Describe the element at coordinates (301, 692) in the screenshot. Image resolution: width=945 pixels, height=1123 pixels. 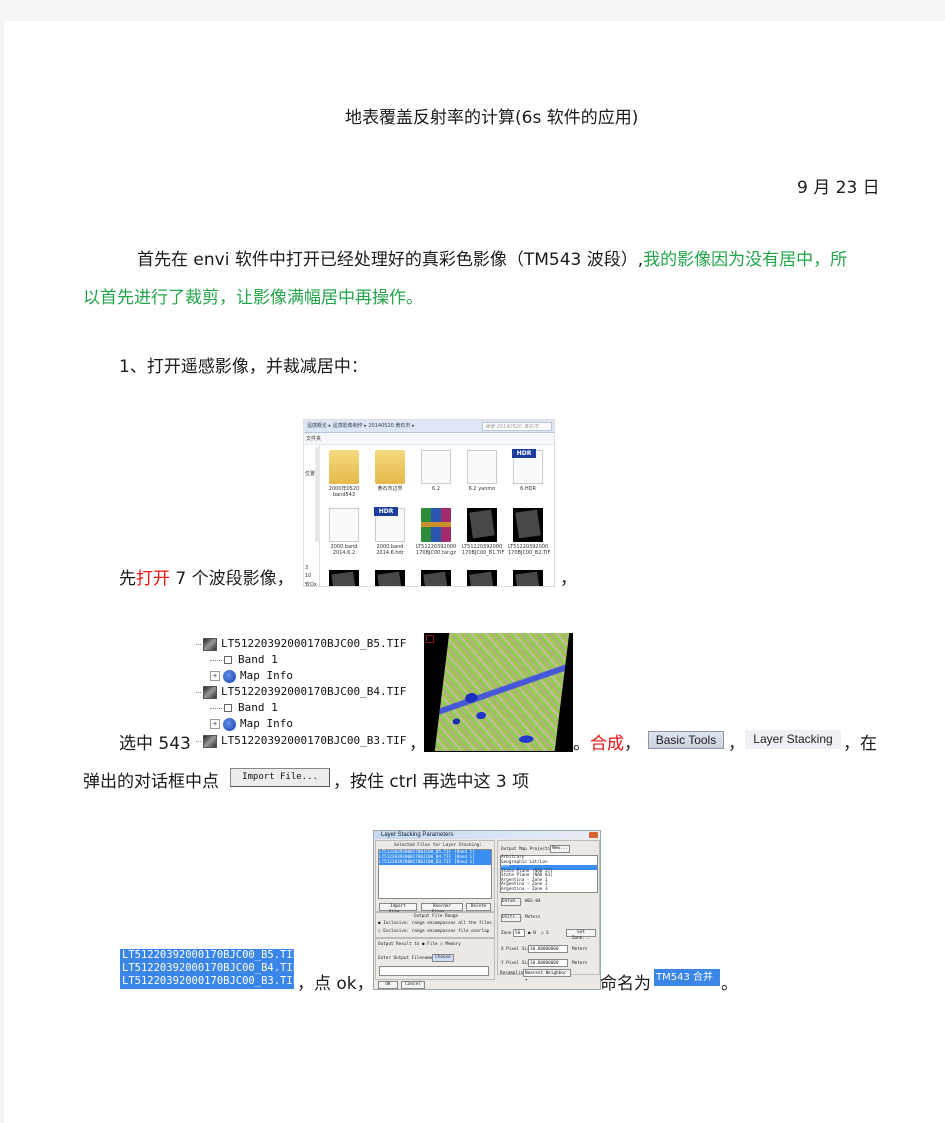
I see `tree-item-file: LT51220392000170BJC00_B4.TIF` at that location.